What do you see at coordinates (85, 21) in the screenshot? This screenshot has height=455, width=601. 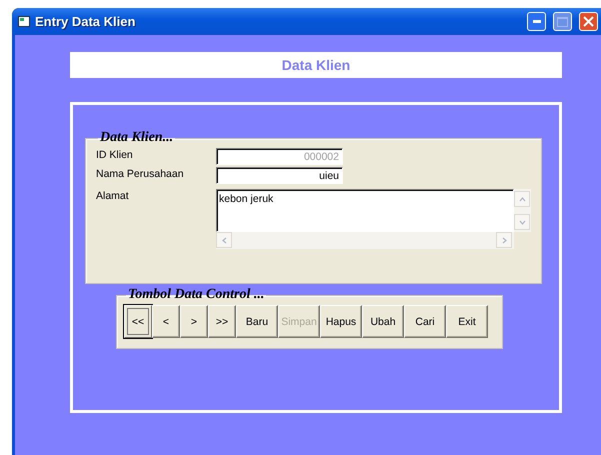 I see `window-title: Entry Data Klien` at bounding box center [85, 21].